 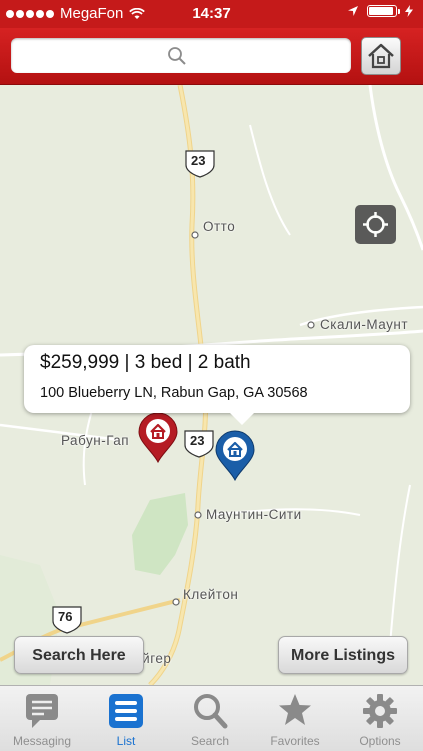 I want to click on home-button, so click(x=381, y=56).